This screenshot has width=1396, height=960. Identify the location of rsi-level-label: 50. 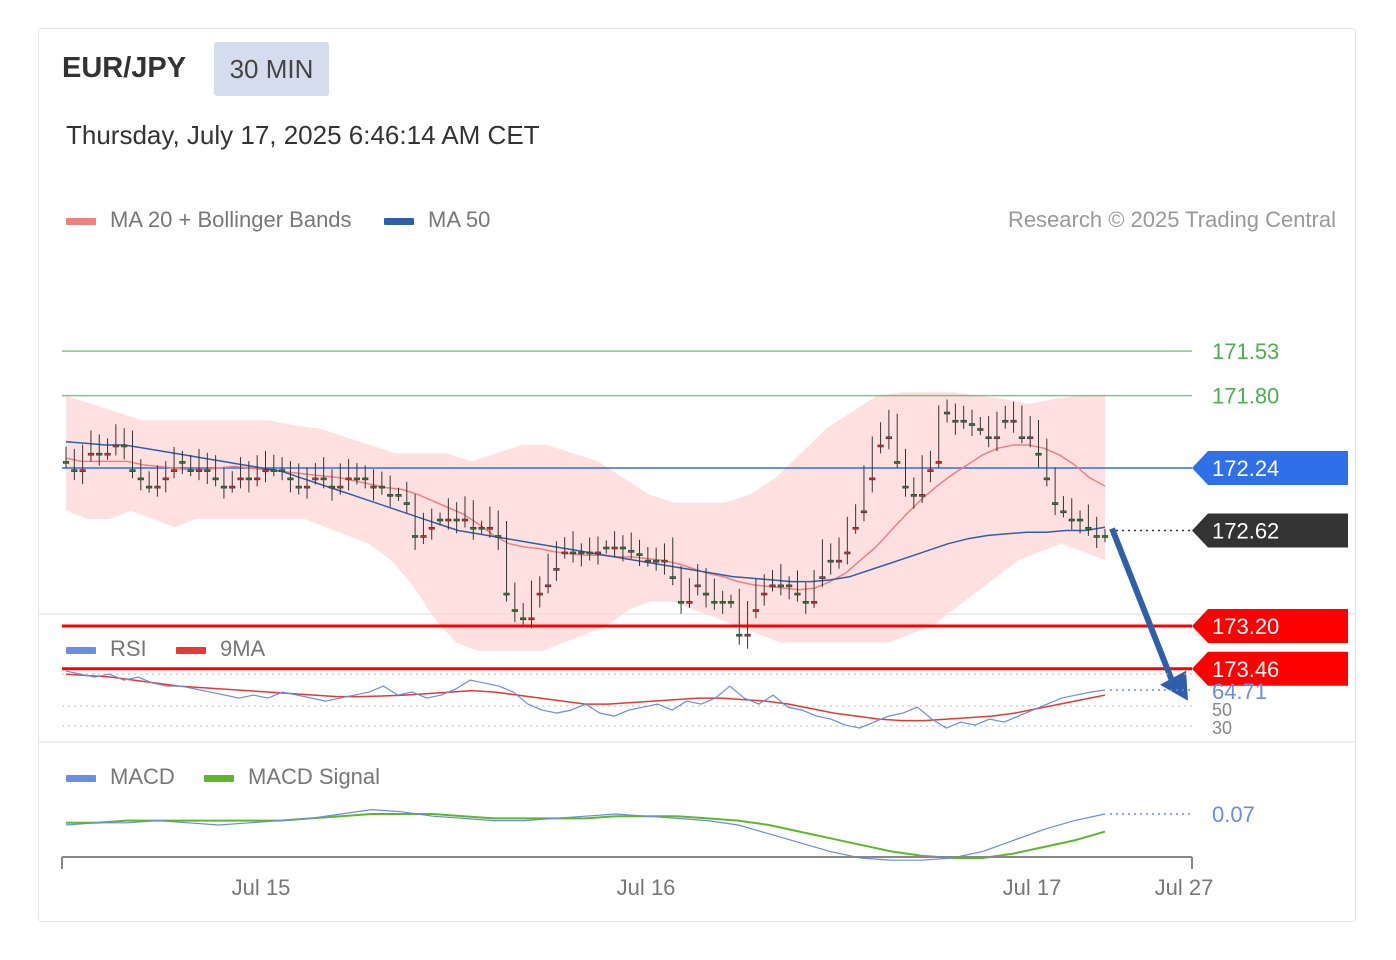
(1222, 710).